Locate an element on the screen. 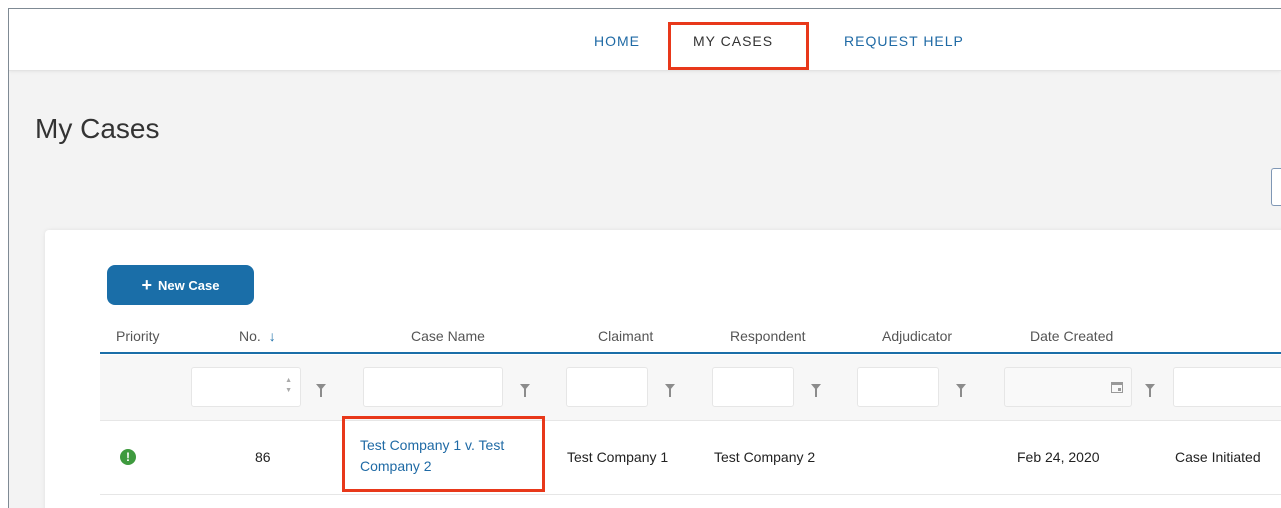  column-no-label: No. is located at coordinates (250, 336).